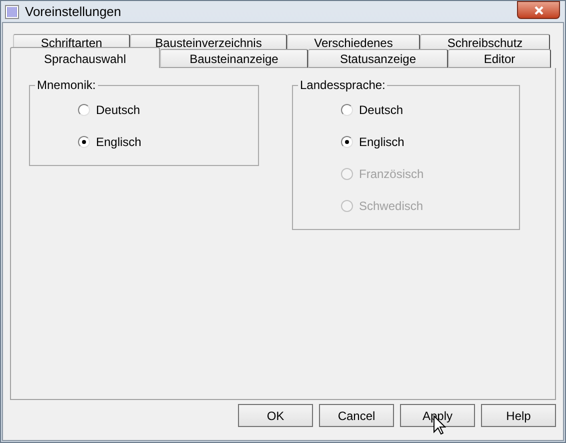 This screenshot has height=443, width=566. What do you see at coordinates (12, 11) in the screenshot?
I see `app-icon` at bounding box center [12, 11].